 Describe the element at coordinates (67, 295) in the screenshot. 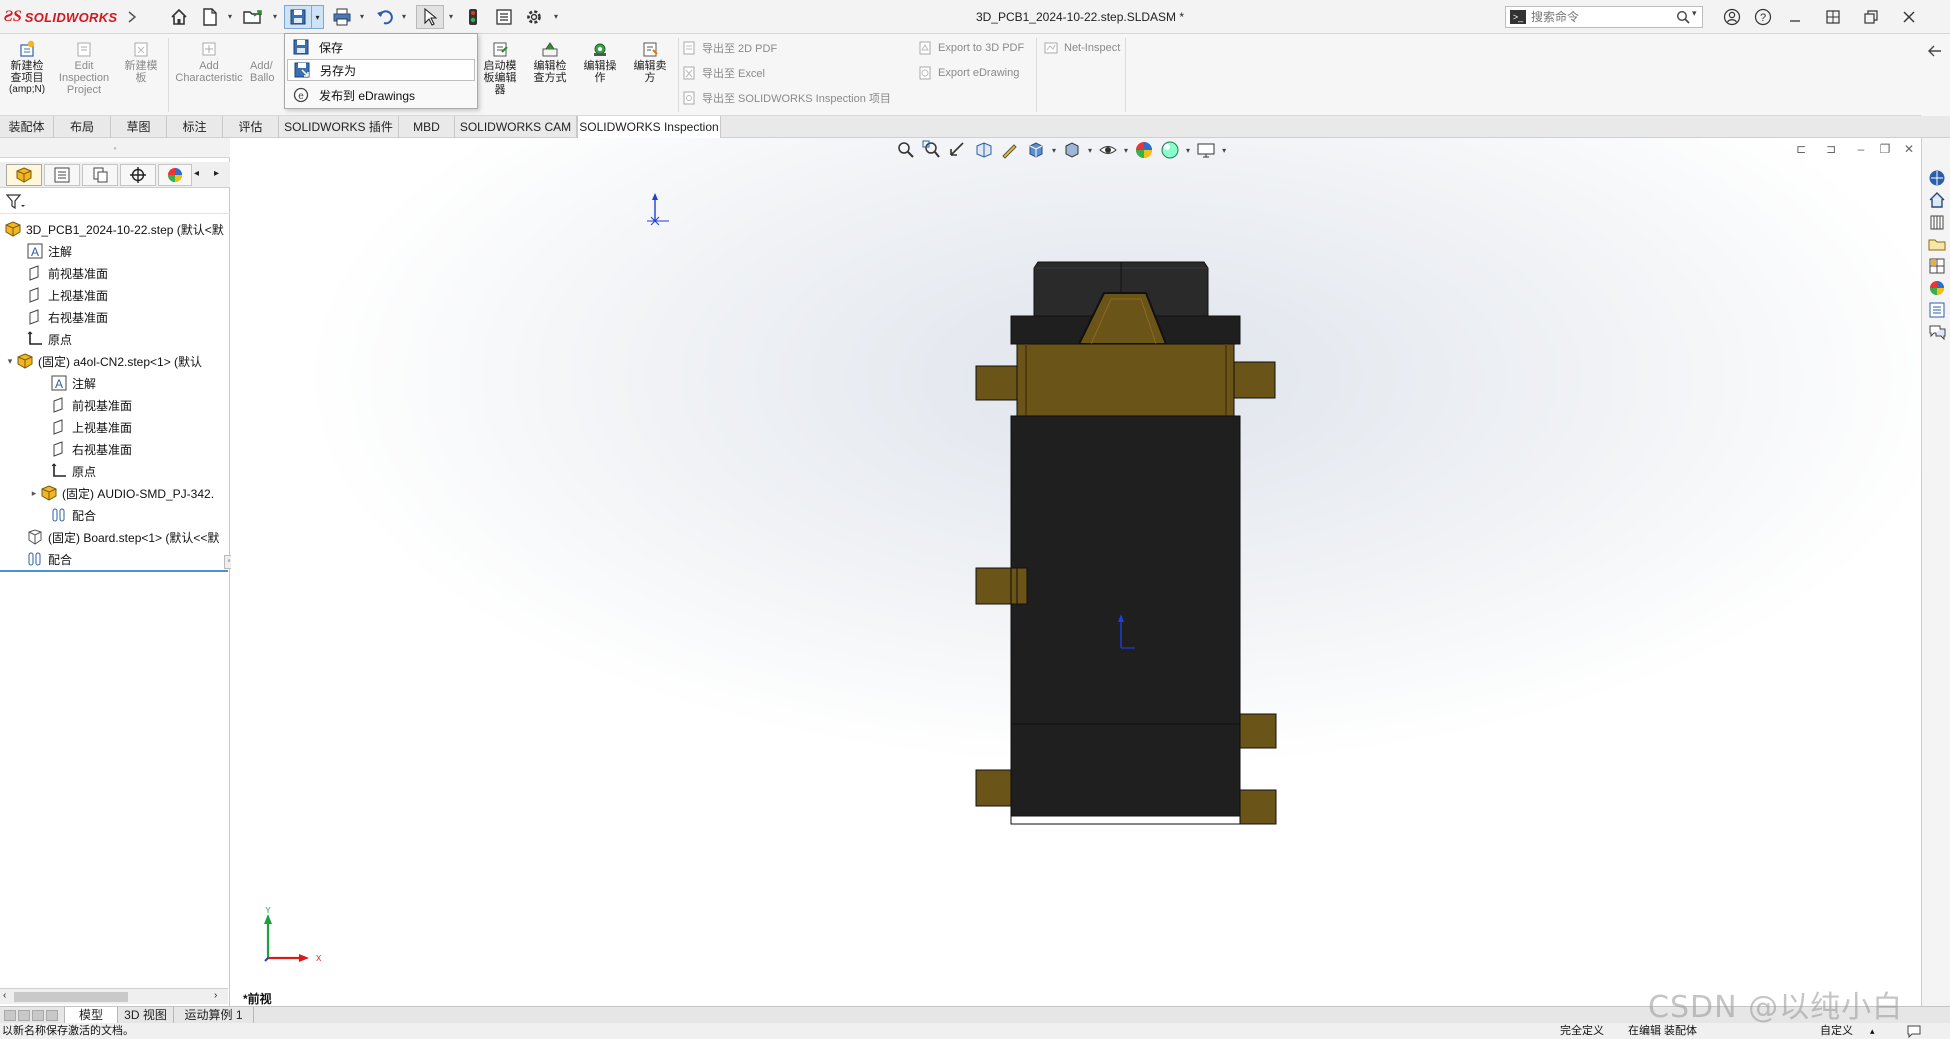

I see `tree-item-top-plane: 上视基准面` at that location.